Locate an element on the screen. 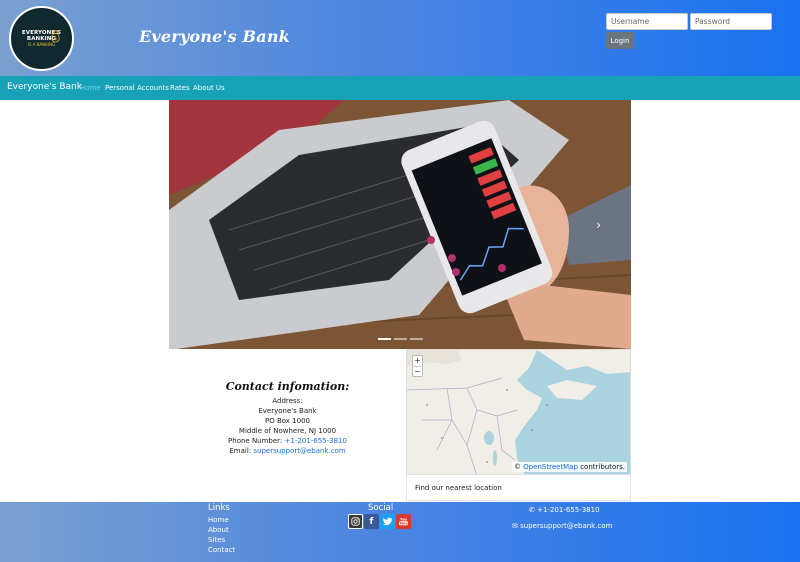  phone-label: Phone Number: is located at coordinates (255, 441).